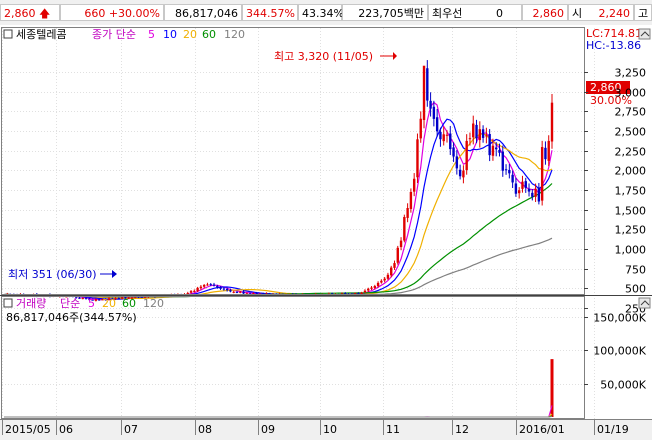 Image resolution: width=652 pixels, height=443 pixels. Describe the element at coordinates (31, 303) in the screenshot. I see `volume-title: 거래량` at that location.